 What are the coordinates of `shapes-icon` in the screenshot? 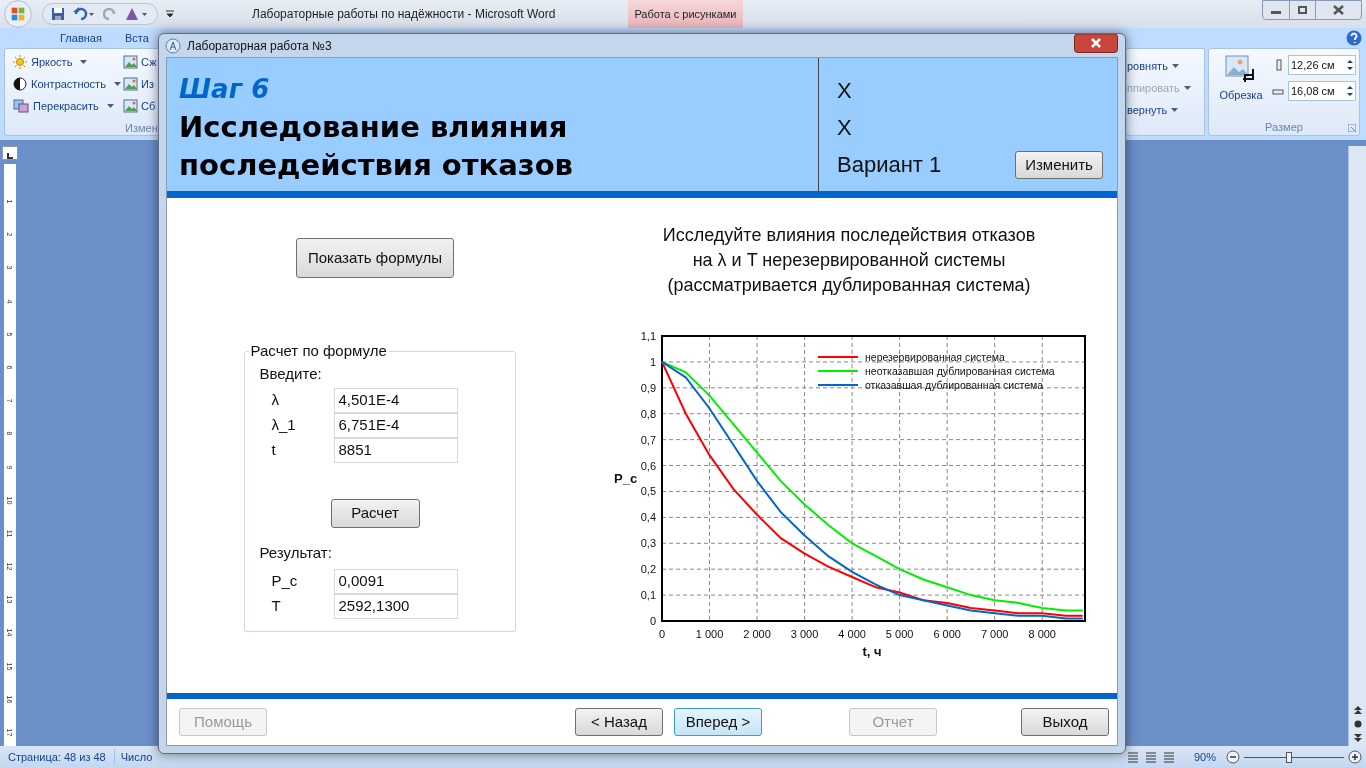 It's located at (137, 14).